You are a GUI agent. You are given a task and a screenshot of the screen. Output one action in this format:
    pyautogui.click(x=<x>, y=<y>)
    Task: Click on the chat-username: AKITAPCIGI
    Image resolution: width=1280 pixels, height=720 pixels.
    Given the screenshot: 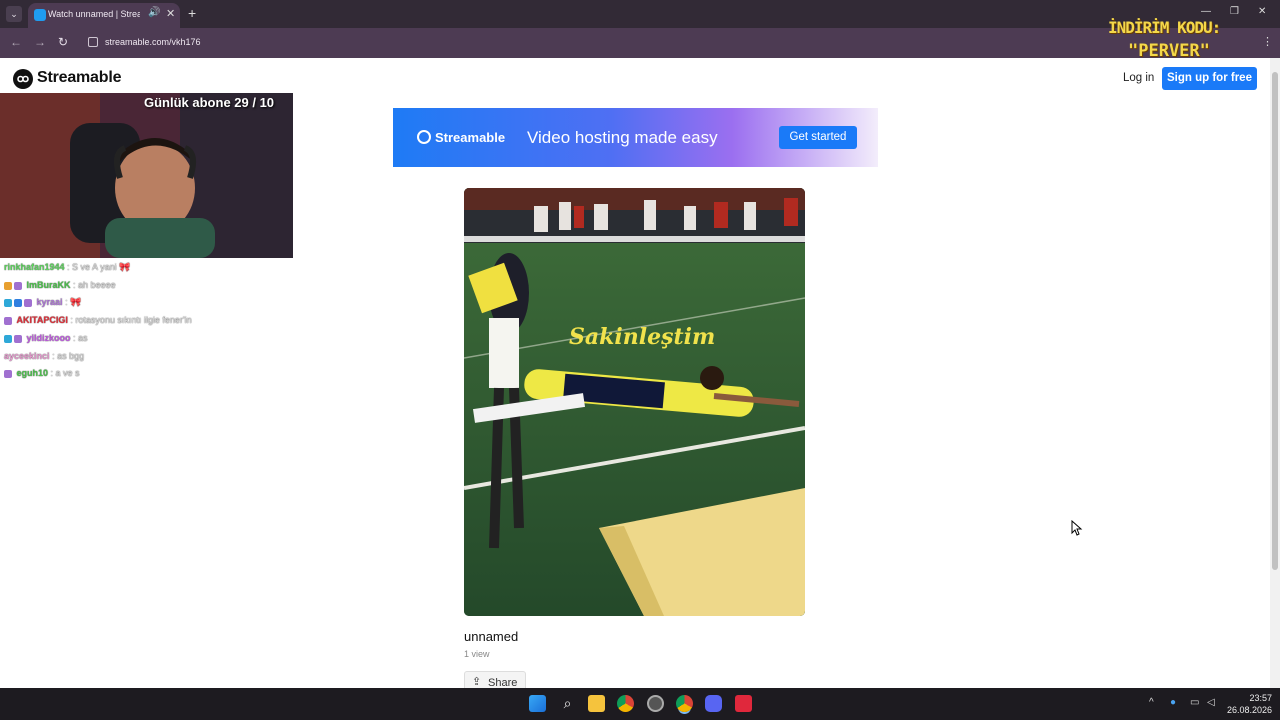 What is the action you would take?
    pyautogui.click(x=42, y=320)
    